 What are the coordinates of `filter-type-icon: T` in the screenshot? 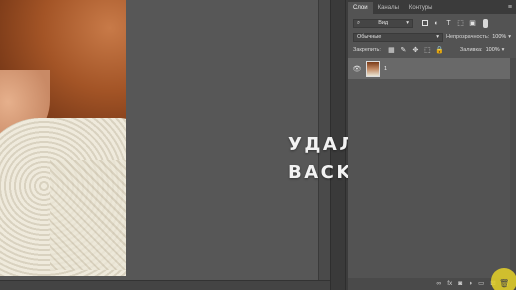 It's located at (448, 23).